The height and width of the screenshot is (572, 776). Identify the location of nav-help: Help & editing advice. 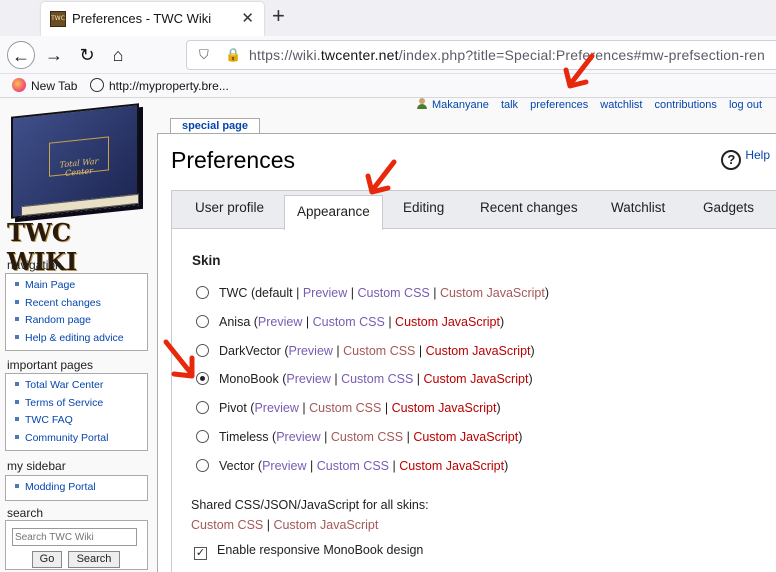
(81, 339).